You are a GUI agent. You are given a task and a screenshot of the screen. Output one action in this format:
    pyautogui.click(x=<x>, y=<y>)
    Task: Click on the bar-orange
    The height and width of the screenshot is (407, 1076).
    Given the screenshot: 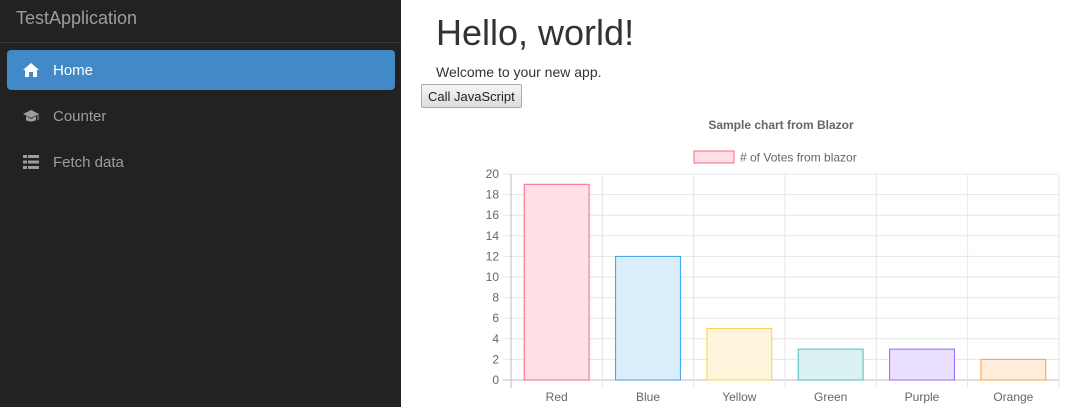 What is the action you would take?
    pyautogui.click(x=1013, y=369)
    